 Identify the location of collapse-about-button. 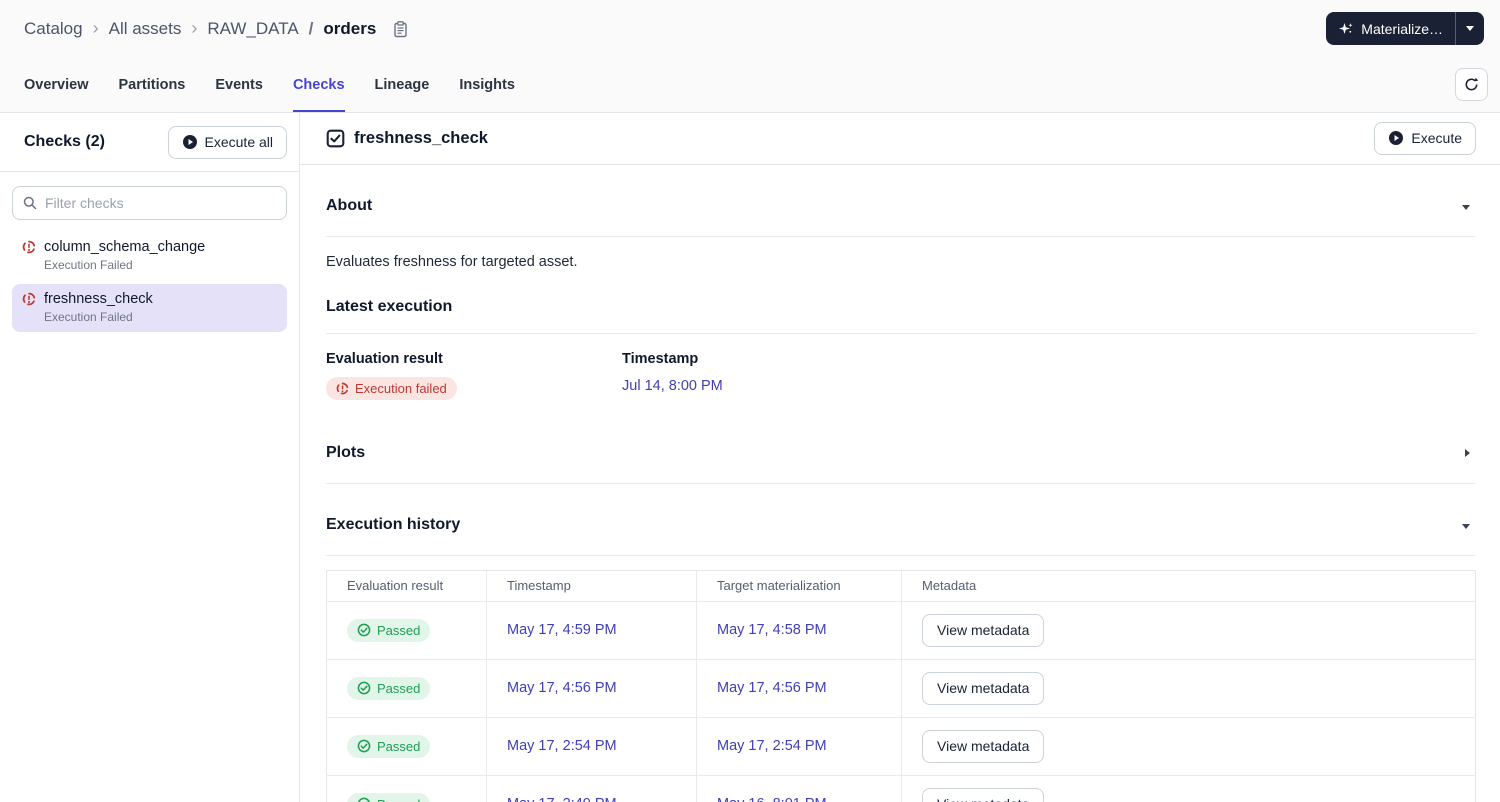
(1466, 206).